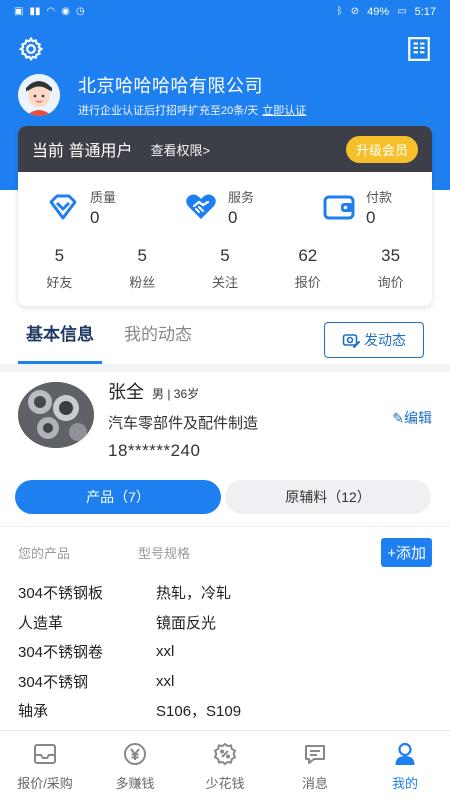  I want to click on edit-profile-button: ✎编辑, so click(412, 418).